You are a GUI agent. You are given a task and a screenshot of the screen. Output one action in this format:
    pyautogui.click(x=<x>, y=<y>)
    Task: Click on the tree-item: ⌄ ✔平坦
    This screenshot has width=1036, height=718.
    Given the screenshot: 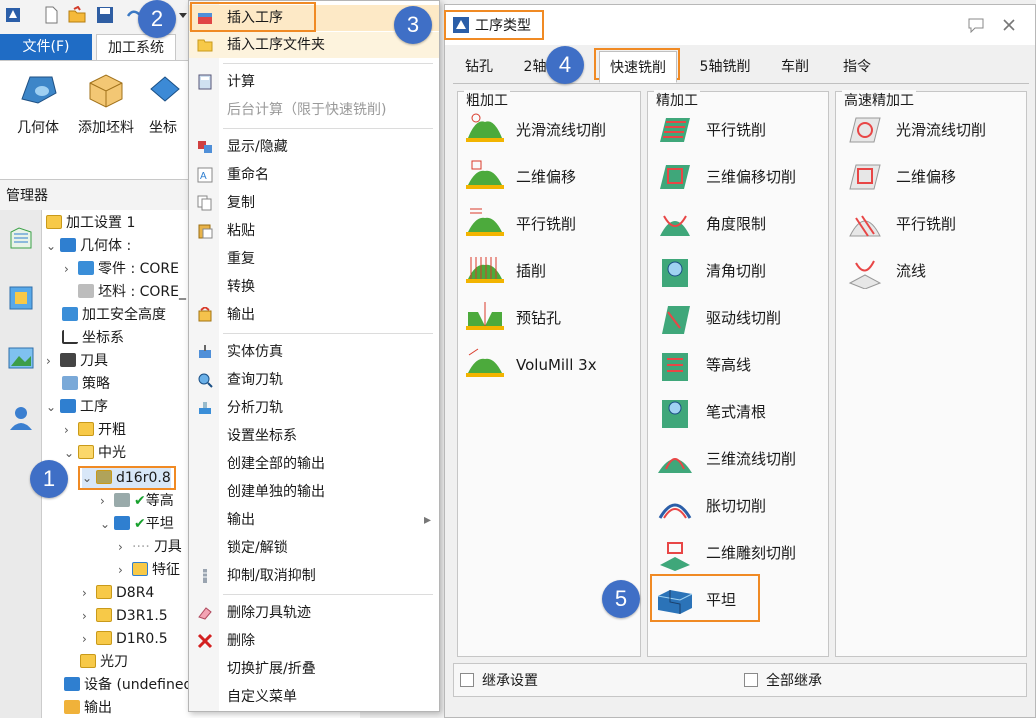 What is the action you would take?
    pyautogui.click(x=137, y=524)
    